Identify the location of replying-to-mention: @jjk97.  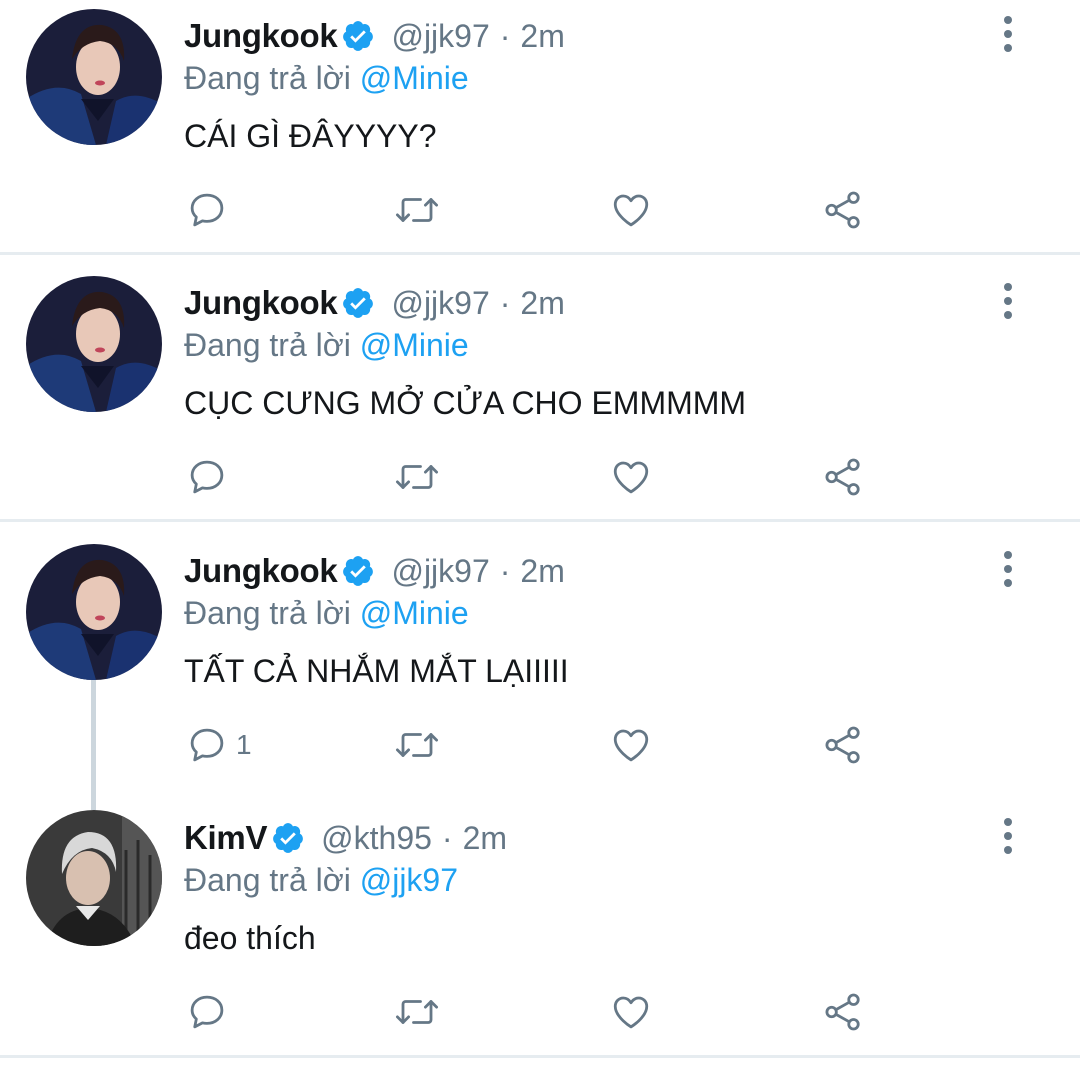
(409, 880).